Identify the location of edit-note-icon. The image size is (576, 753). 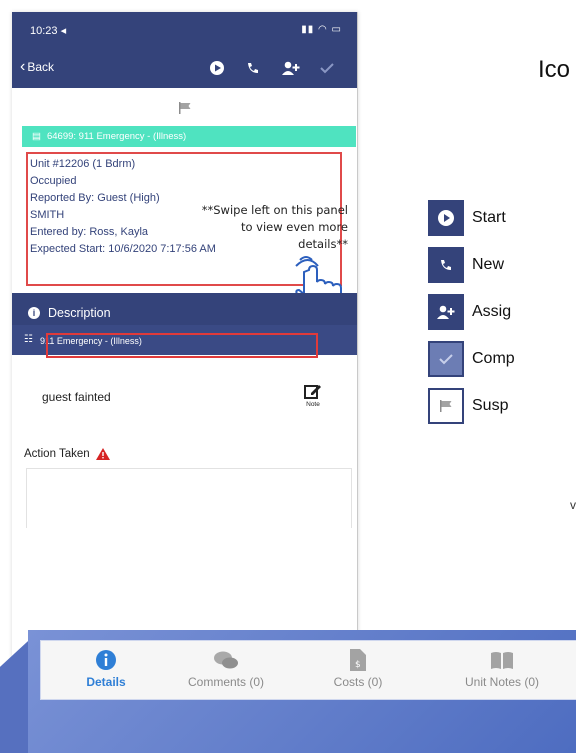
(312, 392).